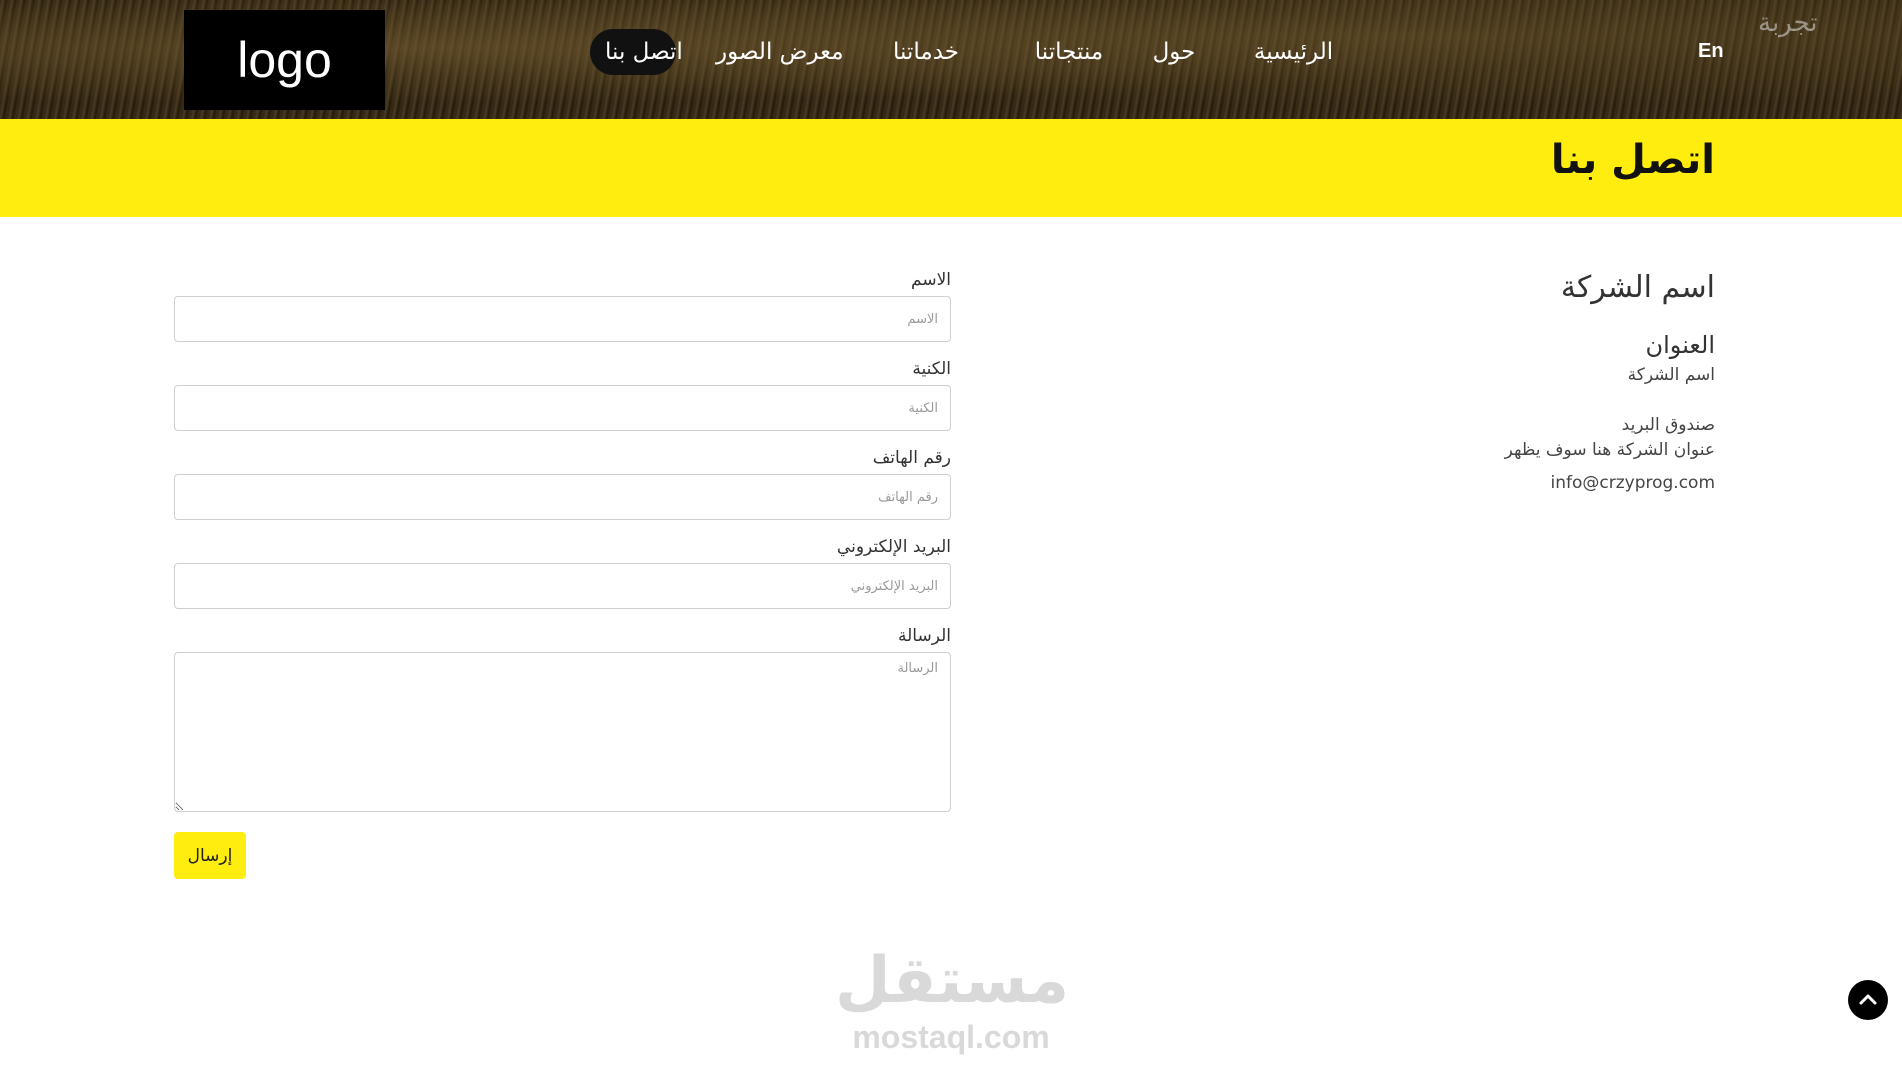  Describe the element at coordinates (1505, 483) in the screenshot. I see `company-email: info@crzyprog.com` at that location.